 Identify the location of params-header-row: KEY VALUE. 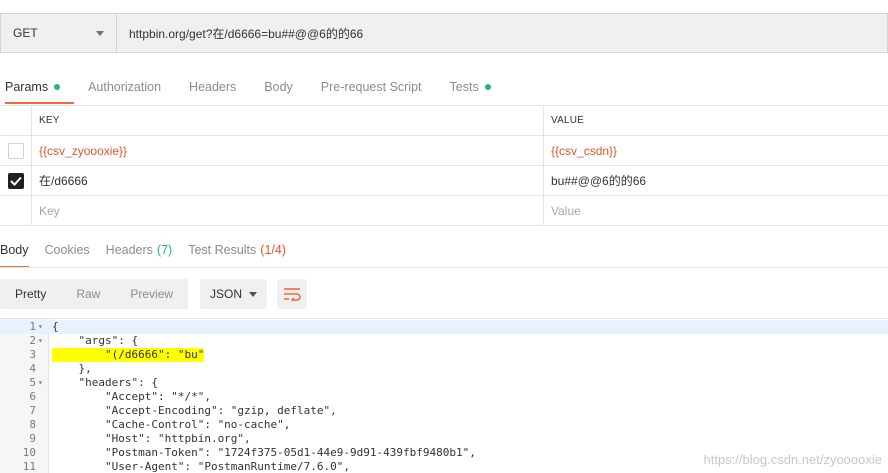
(444, 121).